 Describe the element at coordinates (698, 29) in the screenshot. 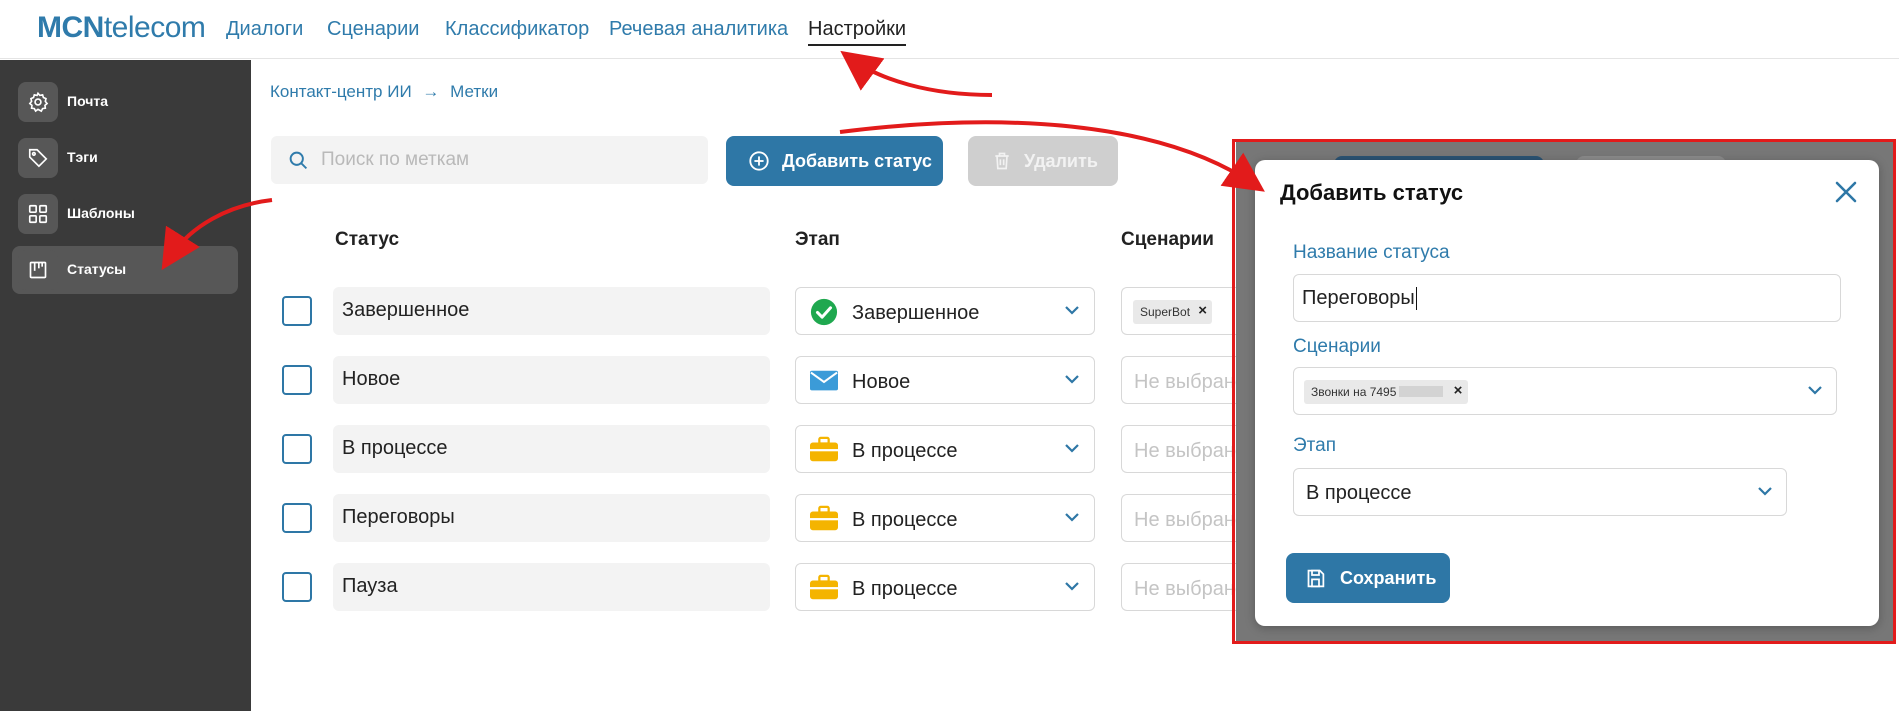

I see `nav-speech-analytics: Речевая аналитика` at that location.